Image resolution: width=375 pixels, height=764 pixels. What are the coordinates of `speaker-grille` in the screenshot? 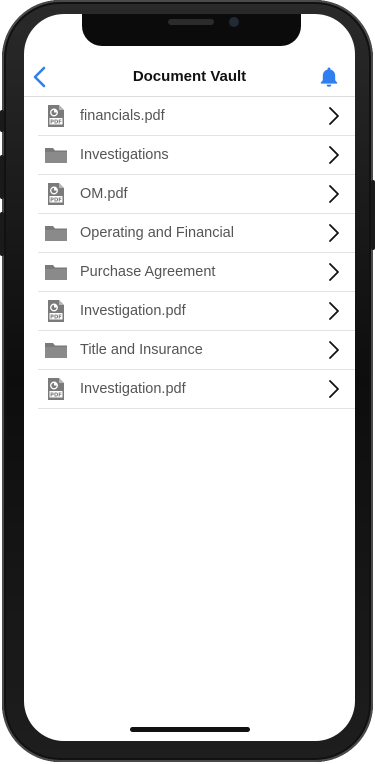 It's located at (191, 22).